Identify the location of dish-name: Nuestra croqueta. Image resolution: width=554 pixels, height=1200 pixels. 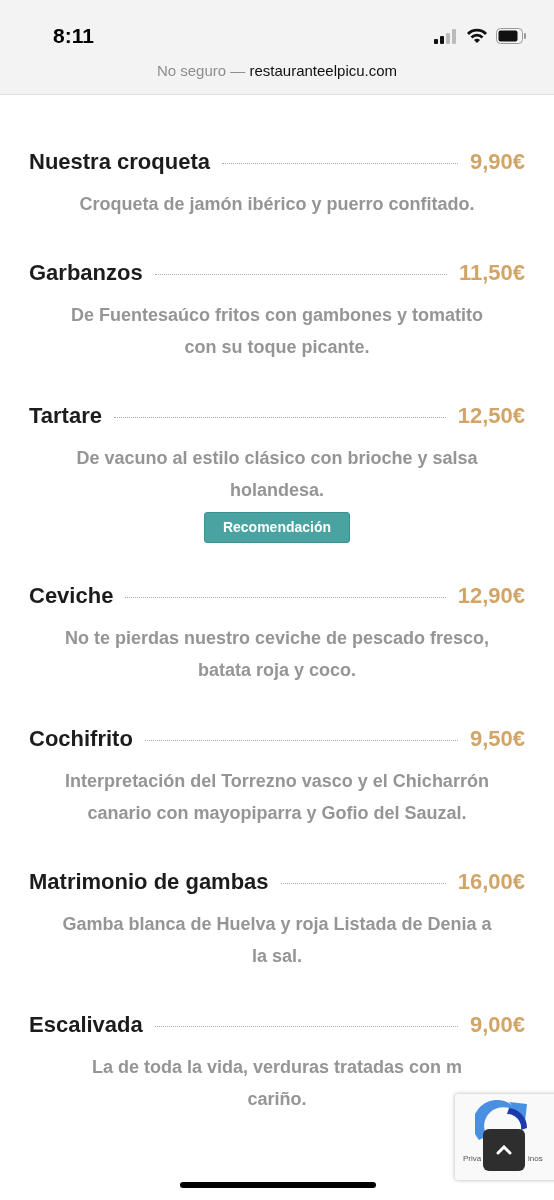
(119, 162).